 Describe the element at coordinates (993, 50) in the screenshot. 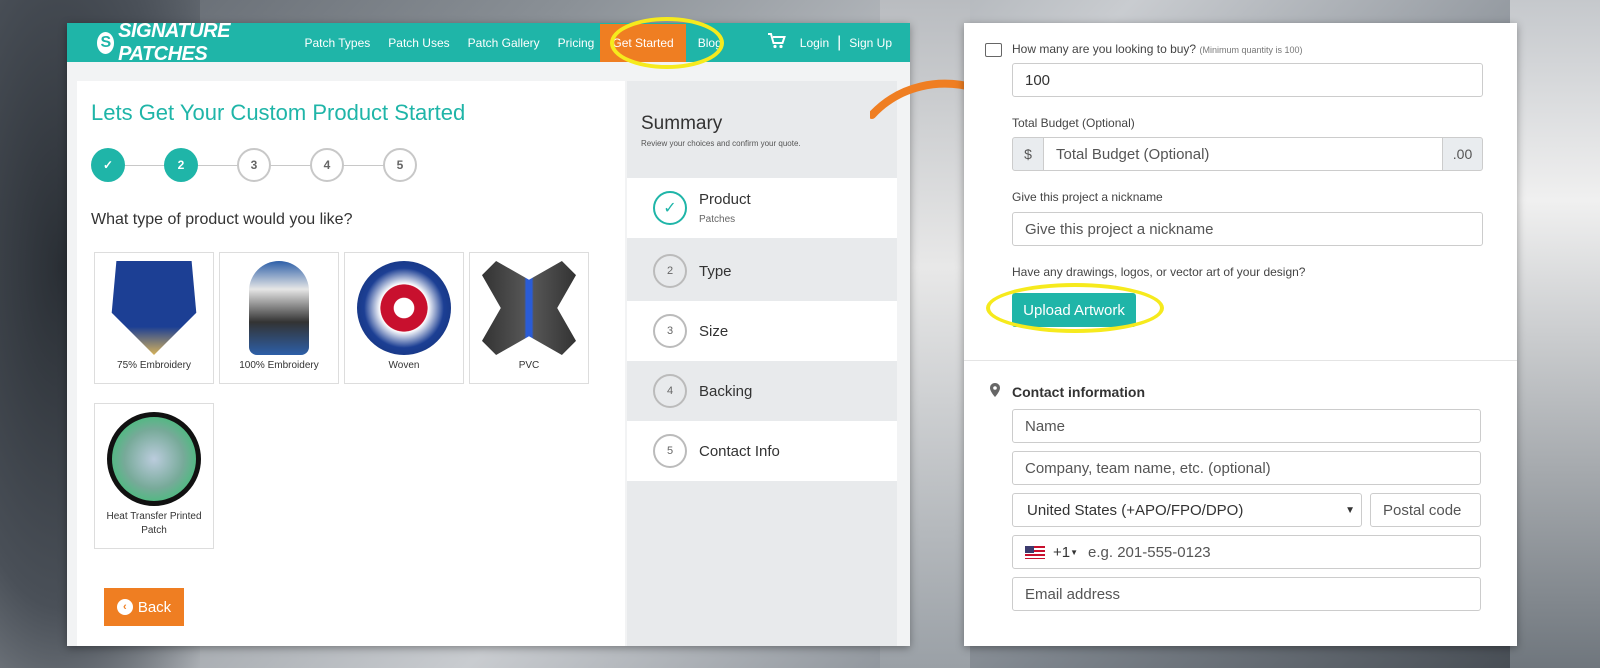

I see `image-icon` at that location.